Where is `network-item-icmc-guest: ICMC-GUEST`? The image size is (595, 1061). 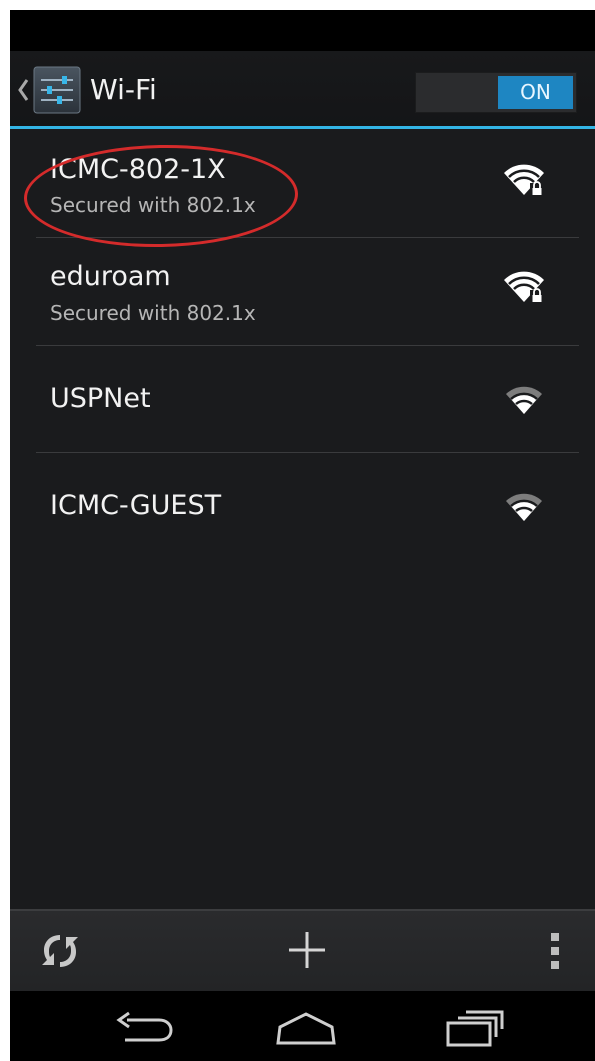
network-item-icmc-guest: ICMC-GUEST is located at coordinates (302, 506).